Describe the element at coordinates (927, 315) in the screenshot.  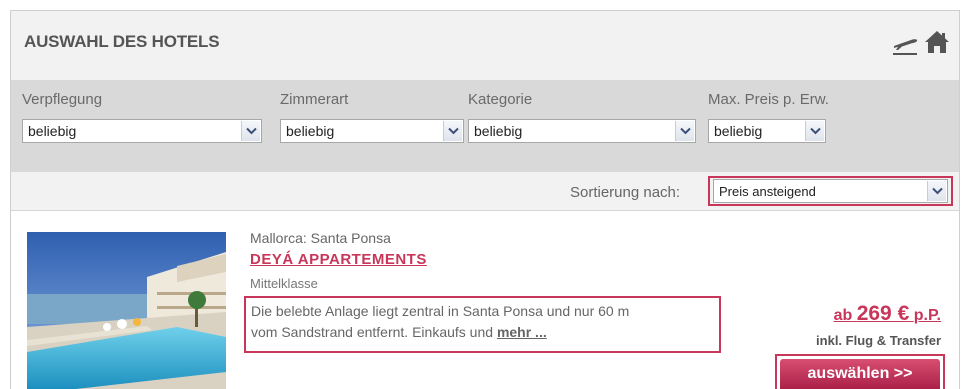
I see `price-suffix: p.P.` at that location.